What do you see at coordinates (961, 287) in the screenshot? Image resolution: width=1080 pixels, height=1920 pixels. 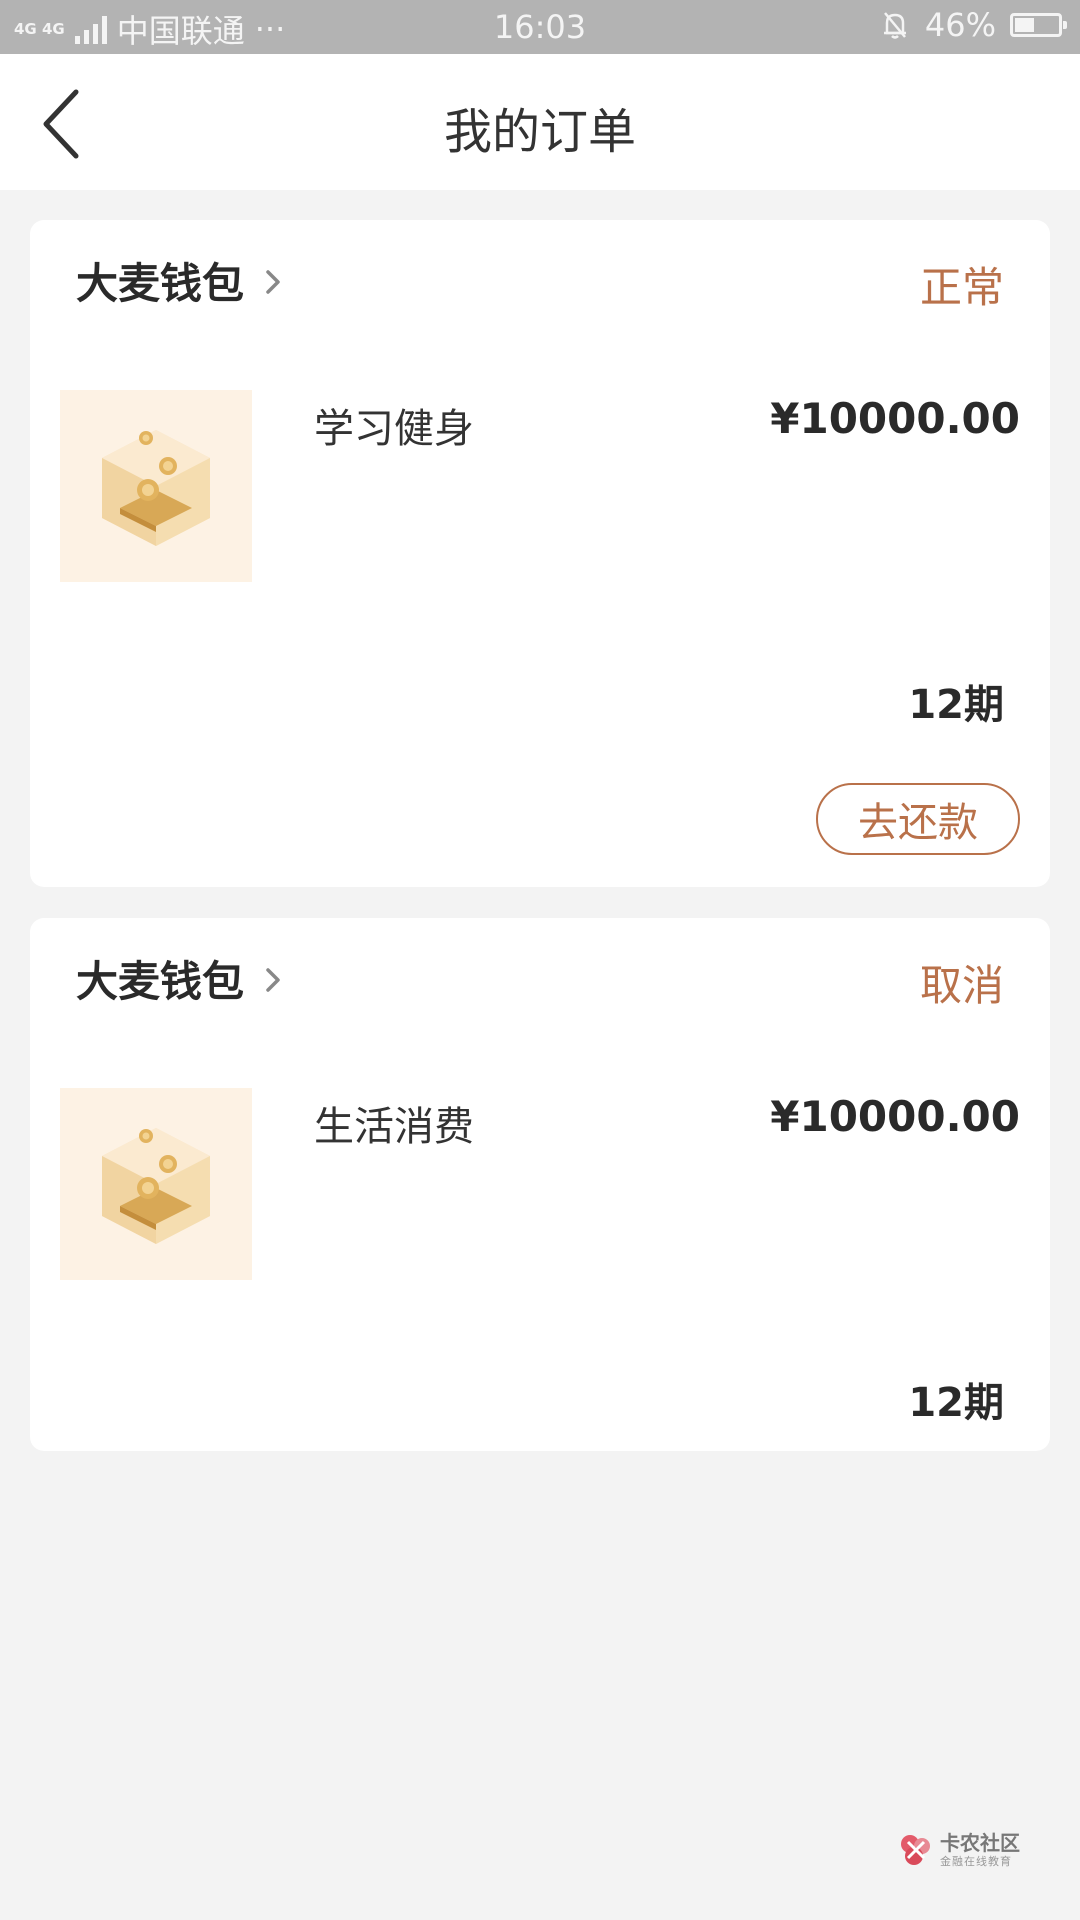 I see `order-status: 正常` at bounding box center [961, 287].